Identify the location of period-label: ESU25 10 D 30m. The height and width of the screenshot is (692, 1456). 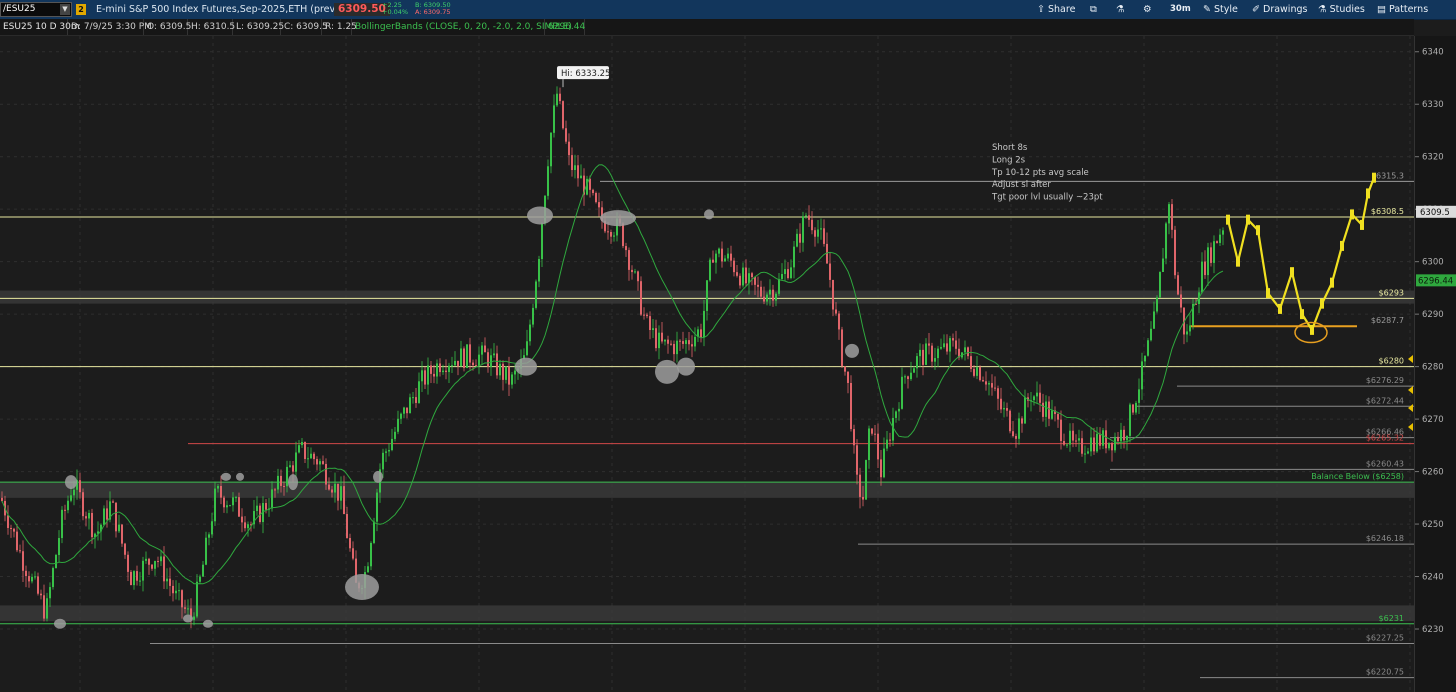
(40, 27).